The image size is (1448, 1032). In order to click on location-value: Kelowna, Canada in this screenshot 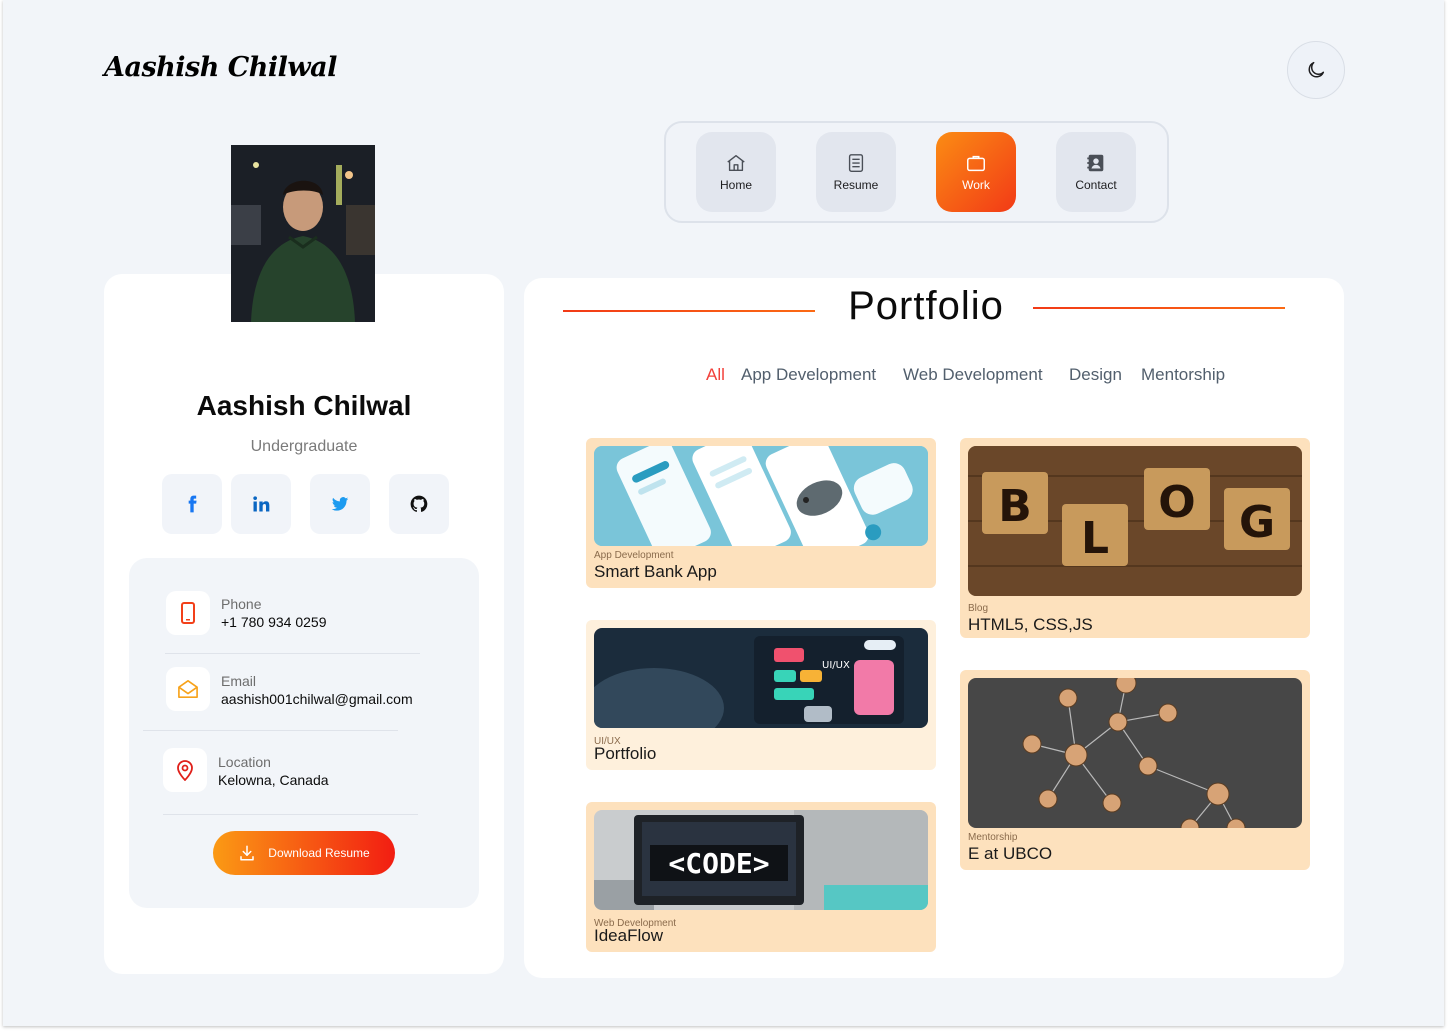, I will do `click(273, 780)`.